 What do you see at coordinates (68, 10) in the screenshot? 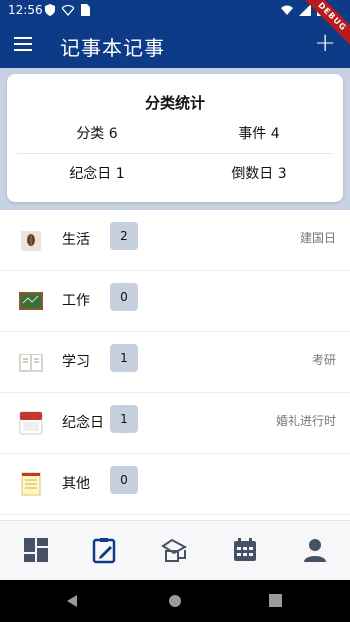
I see `wifi-off-icon` at bounding box center [68, 10].